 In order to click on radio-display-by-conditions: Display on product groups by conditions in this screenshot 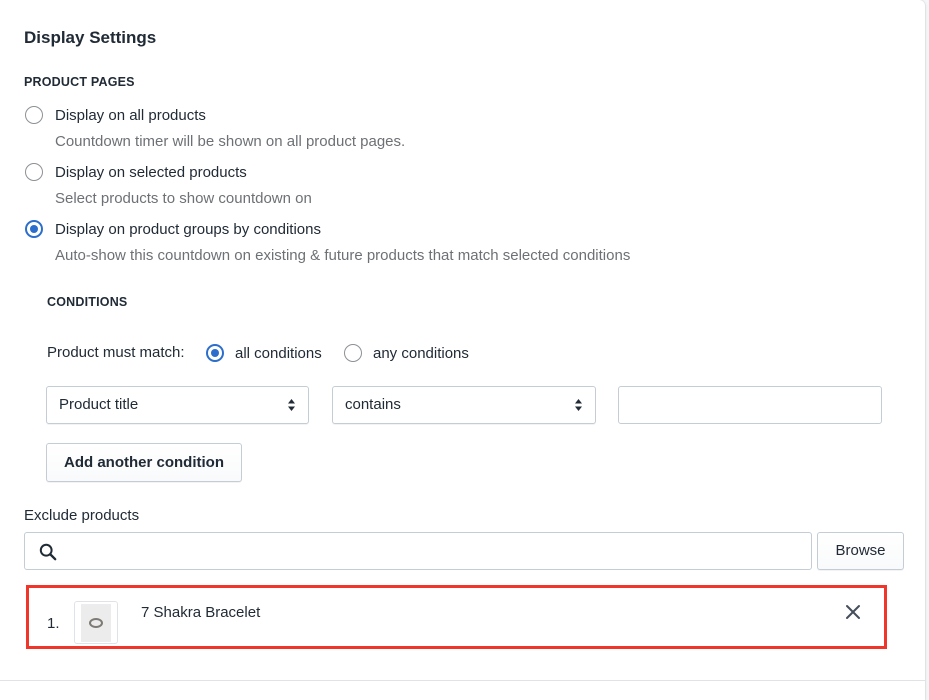, I will do `click(173, 229)`.